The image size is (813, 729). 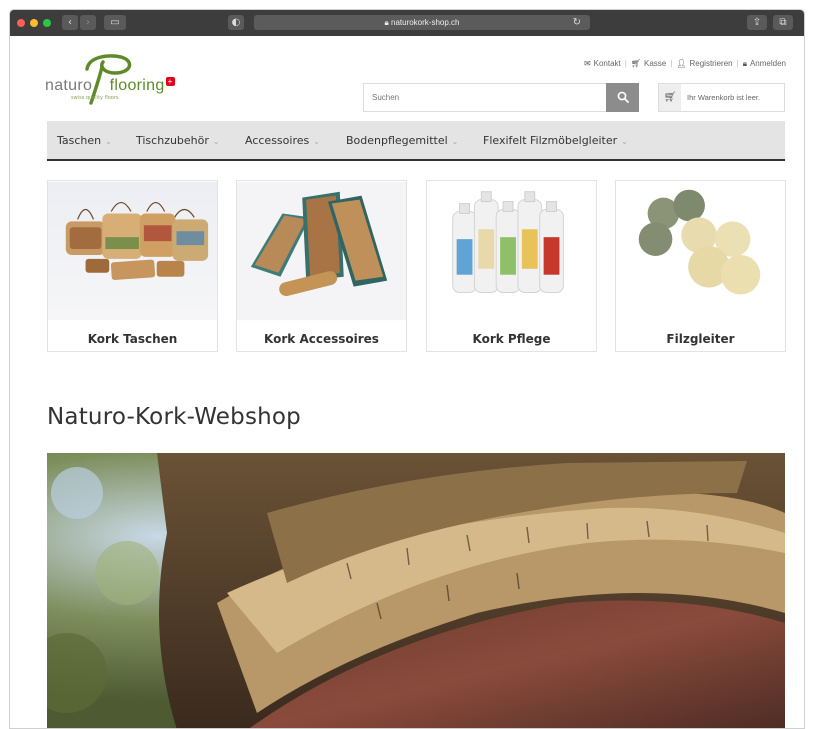 I want to click on category-label: Kork Accessoires, so click(x=321, y=339).